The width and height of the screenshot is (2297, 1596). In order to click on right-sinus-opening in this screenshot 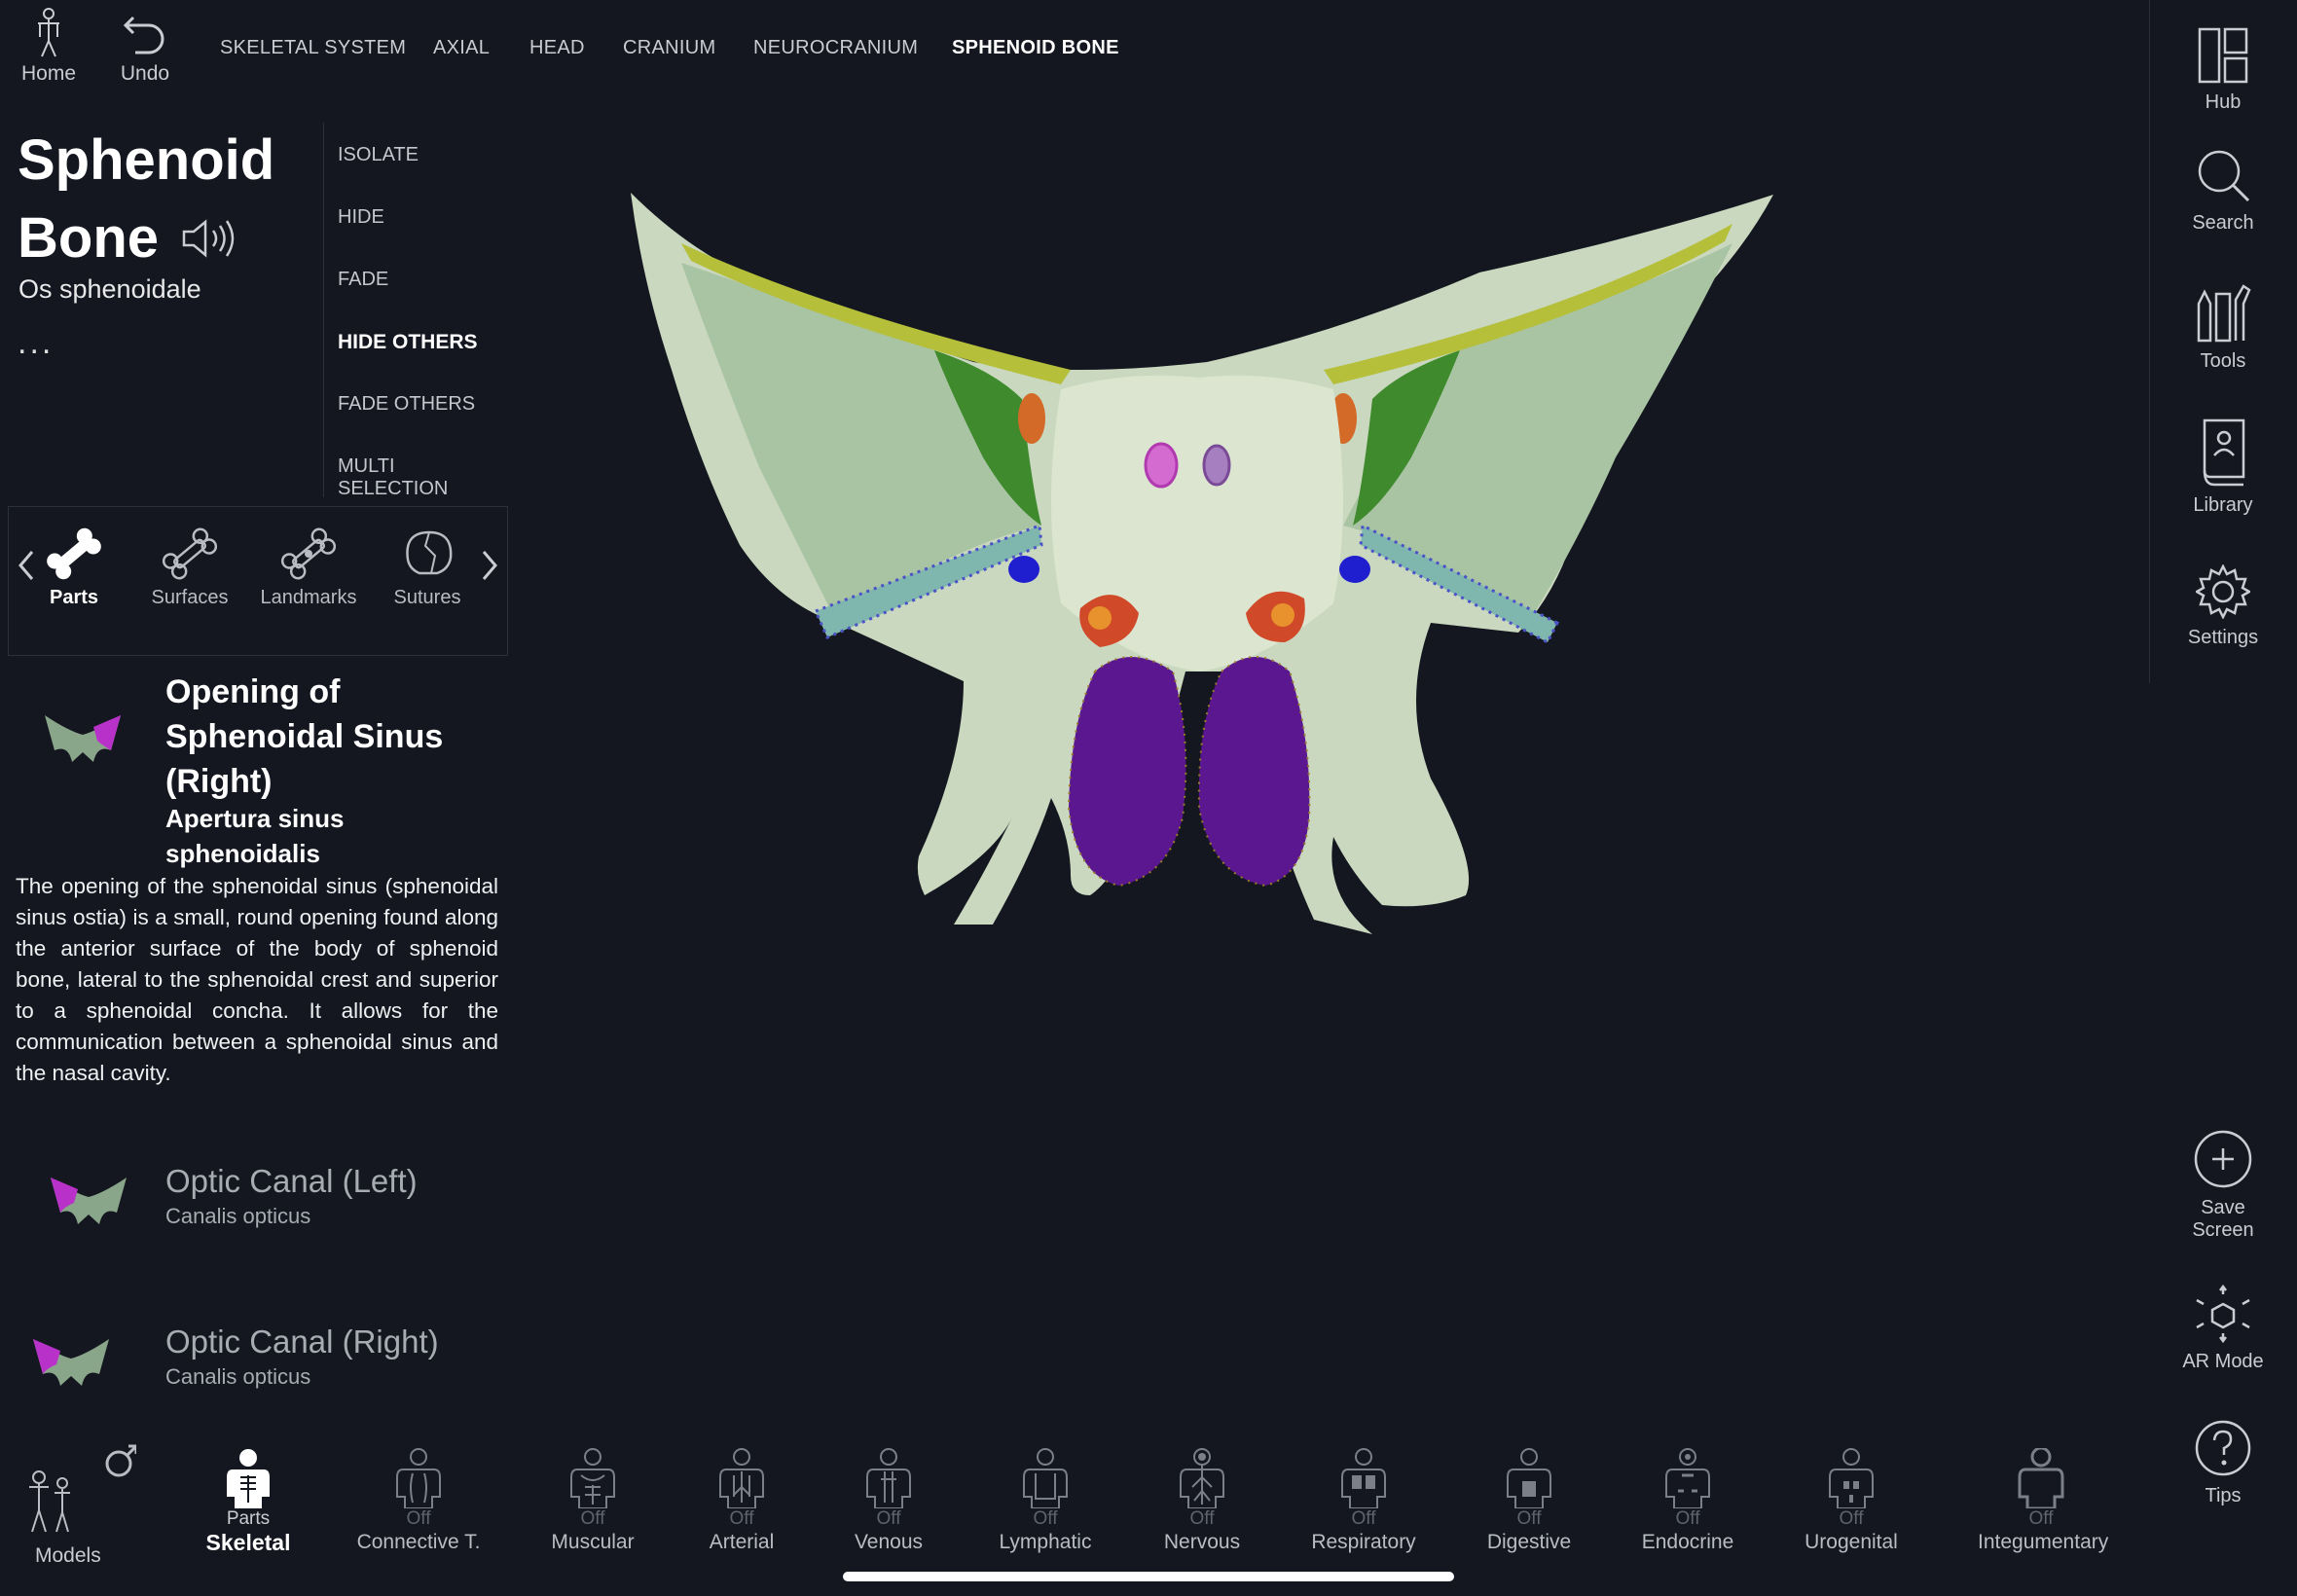, I will do `click(1161, 465)`.